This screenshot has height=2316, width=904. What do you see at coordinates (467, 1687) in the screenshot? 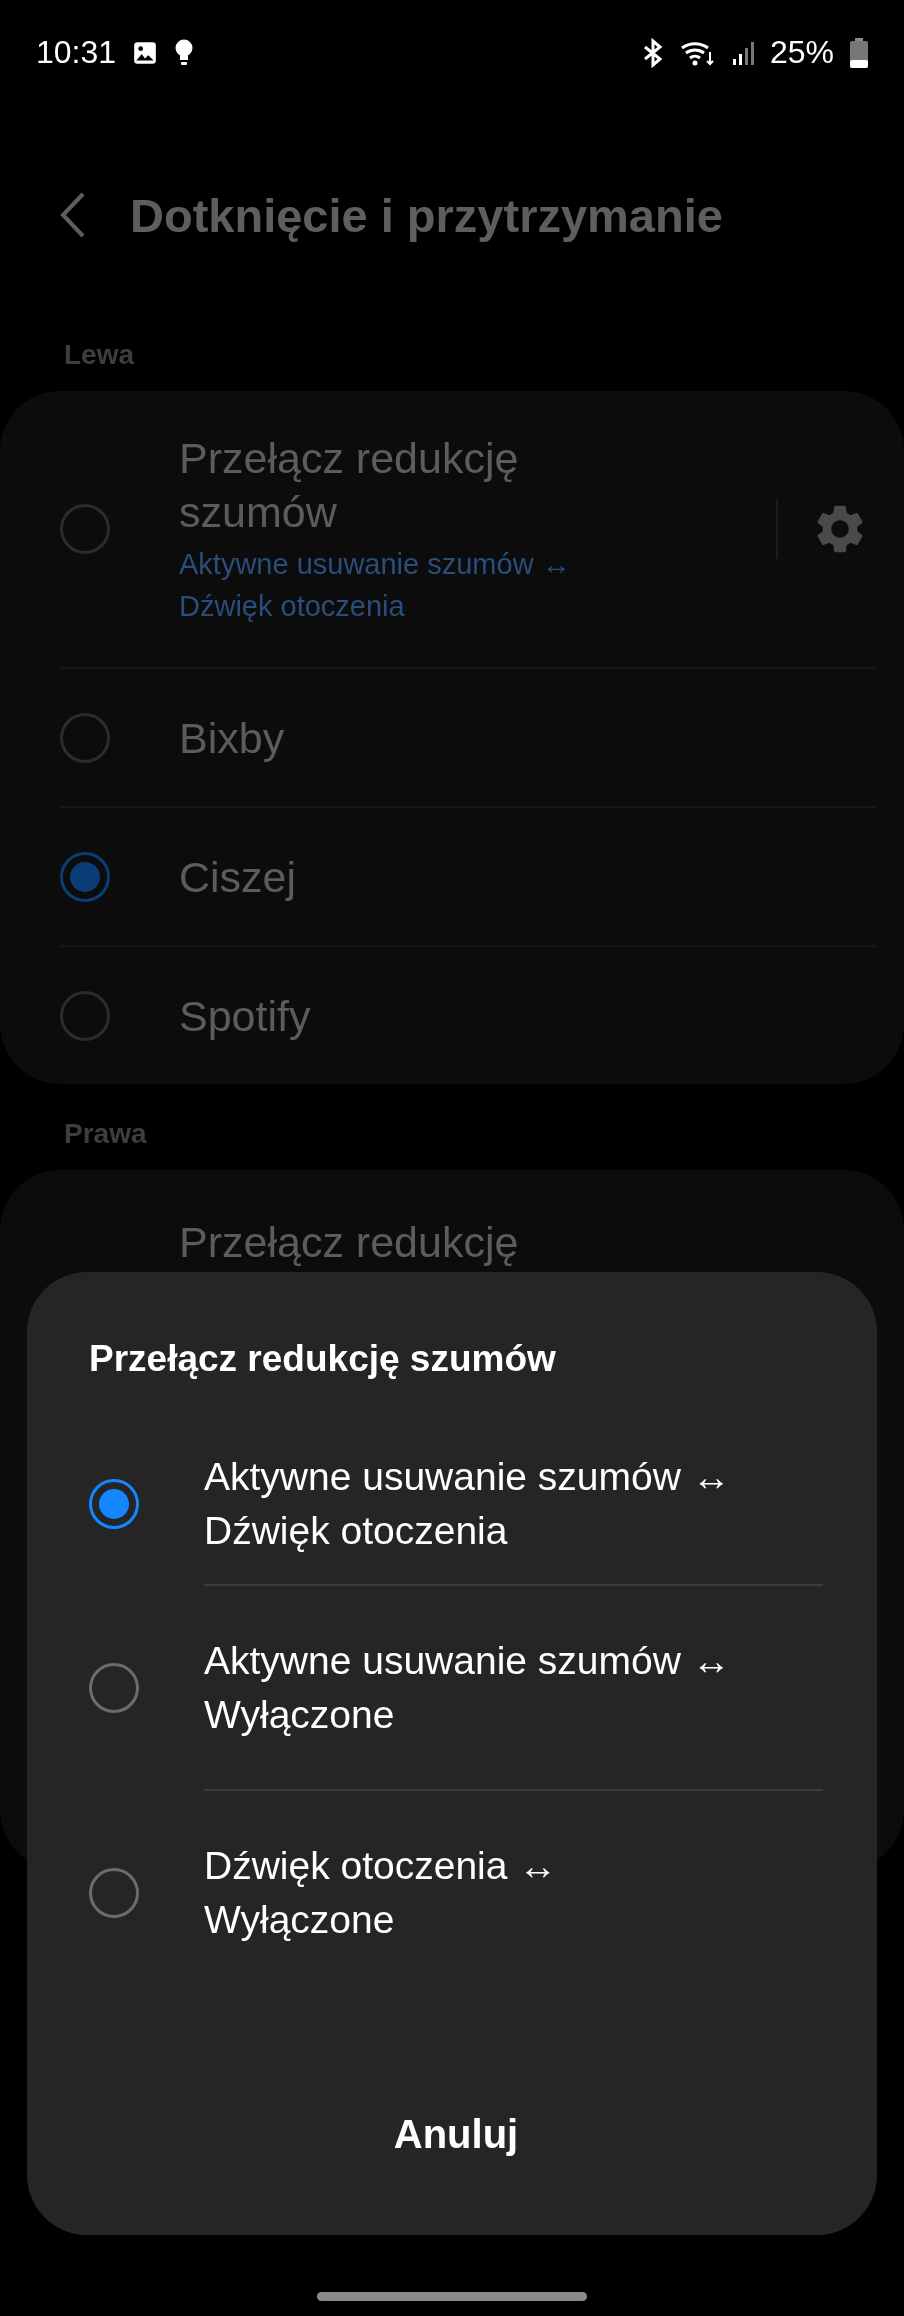
I see `option-label: Aktywne usuwanie szumów ↔ Wyłączone` at bounding box center [467, 1687].